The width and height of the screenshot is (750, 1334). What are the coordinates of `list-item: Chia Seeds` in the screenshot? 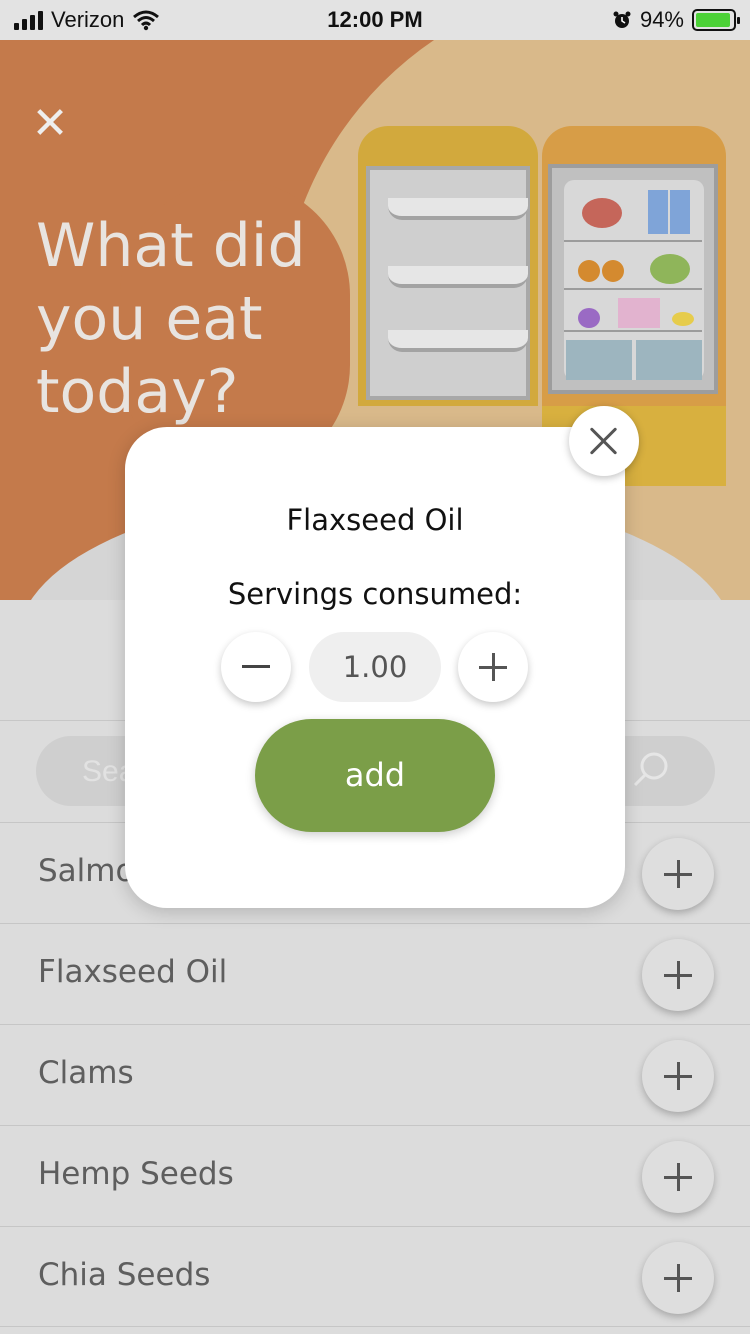 It's located at (375, 1276).